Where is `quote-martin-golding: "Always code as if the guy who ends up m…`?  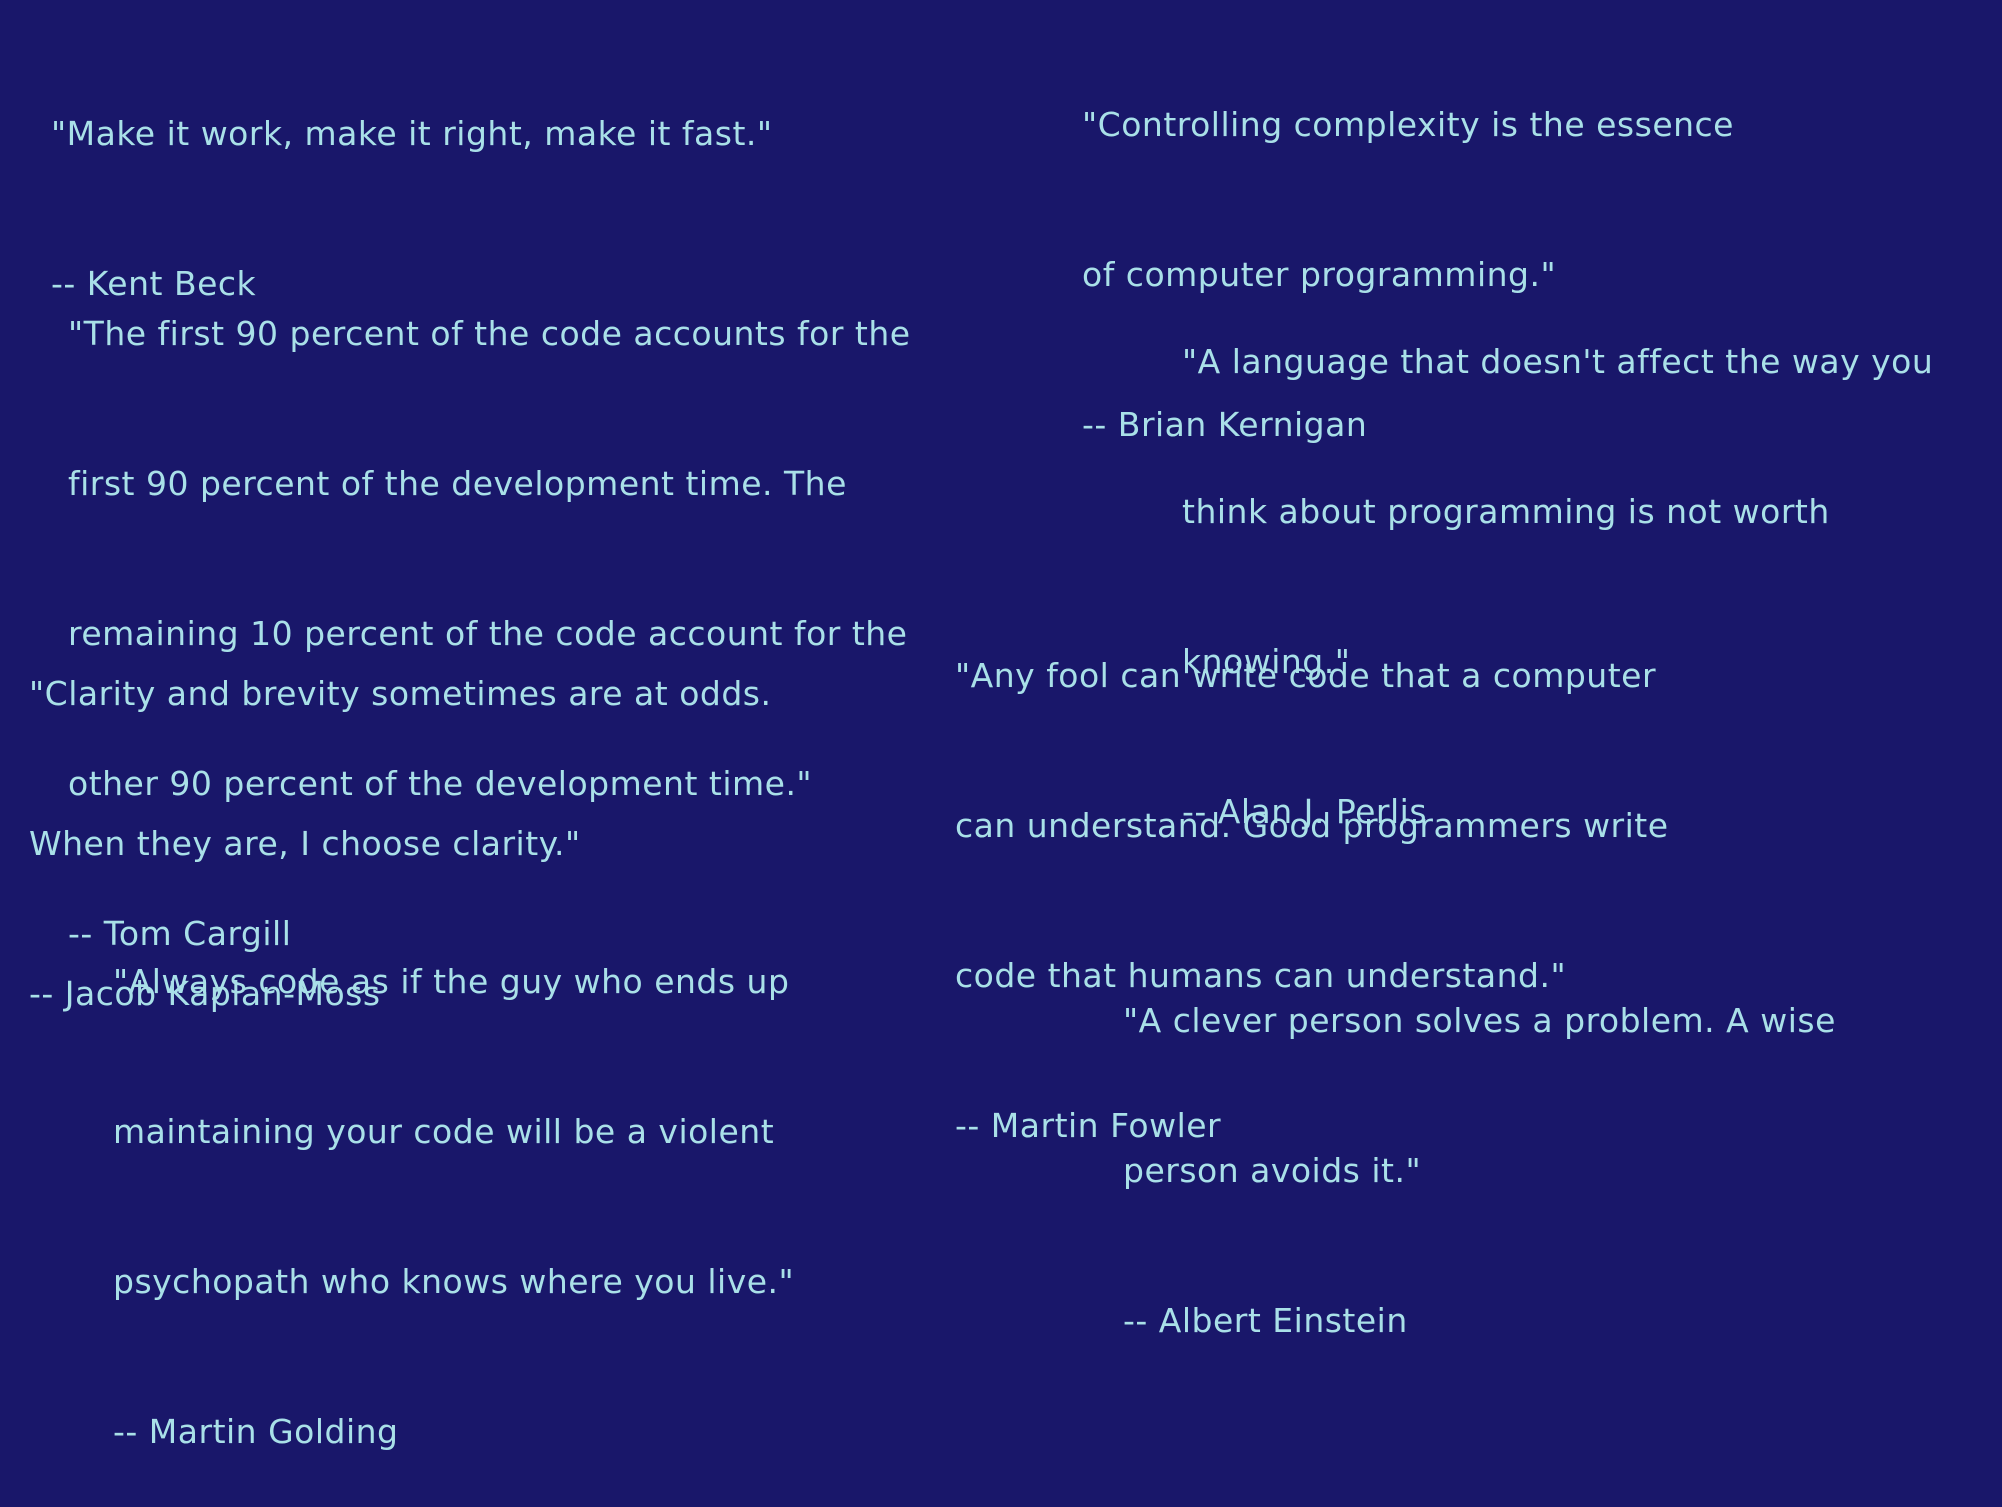
quote-martin-golding: "Always code as if the guy who ends up m… is located at coordinates (453, 1182).